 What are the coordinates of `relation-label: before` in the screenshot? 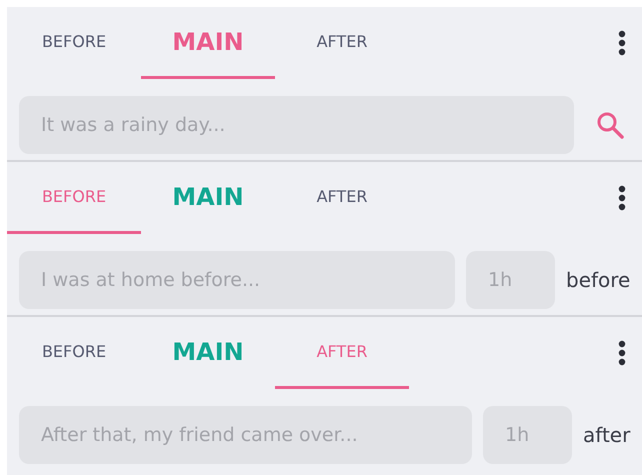 It's located at (598, 280).